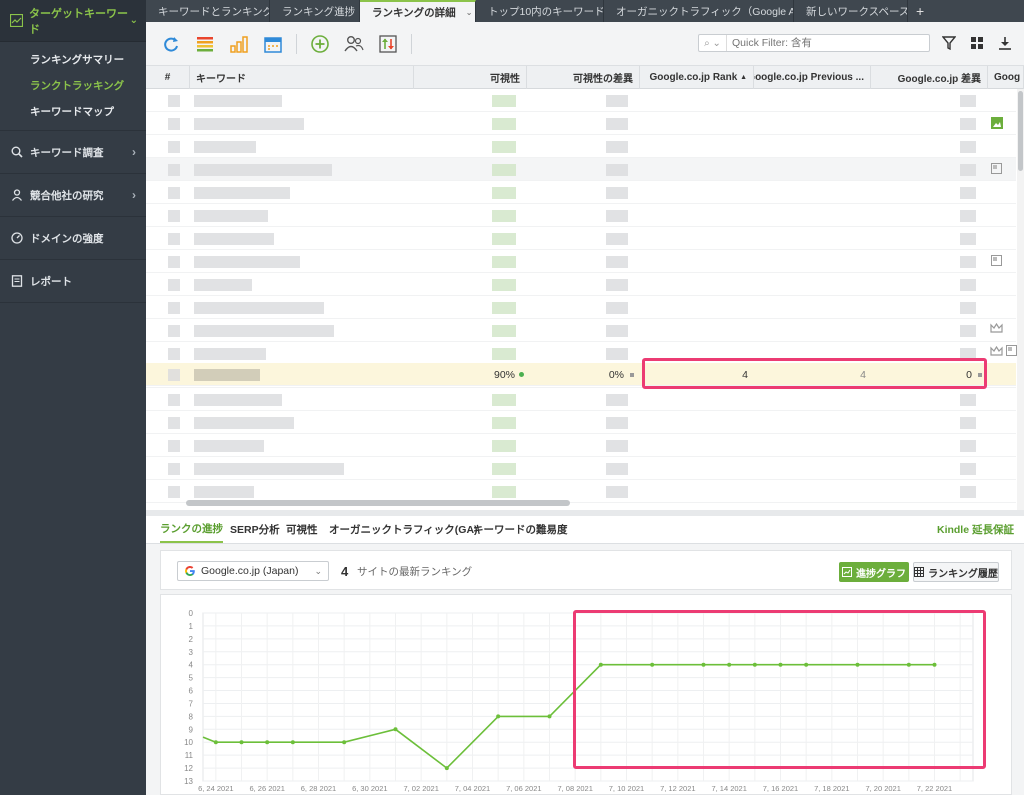  I want to click on toolbar-divider, so click(411, 43).